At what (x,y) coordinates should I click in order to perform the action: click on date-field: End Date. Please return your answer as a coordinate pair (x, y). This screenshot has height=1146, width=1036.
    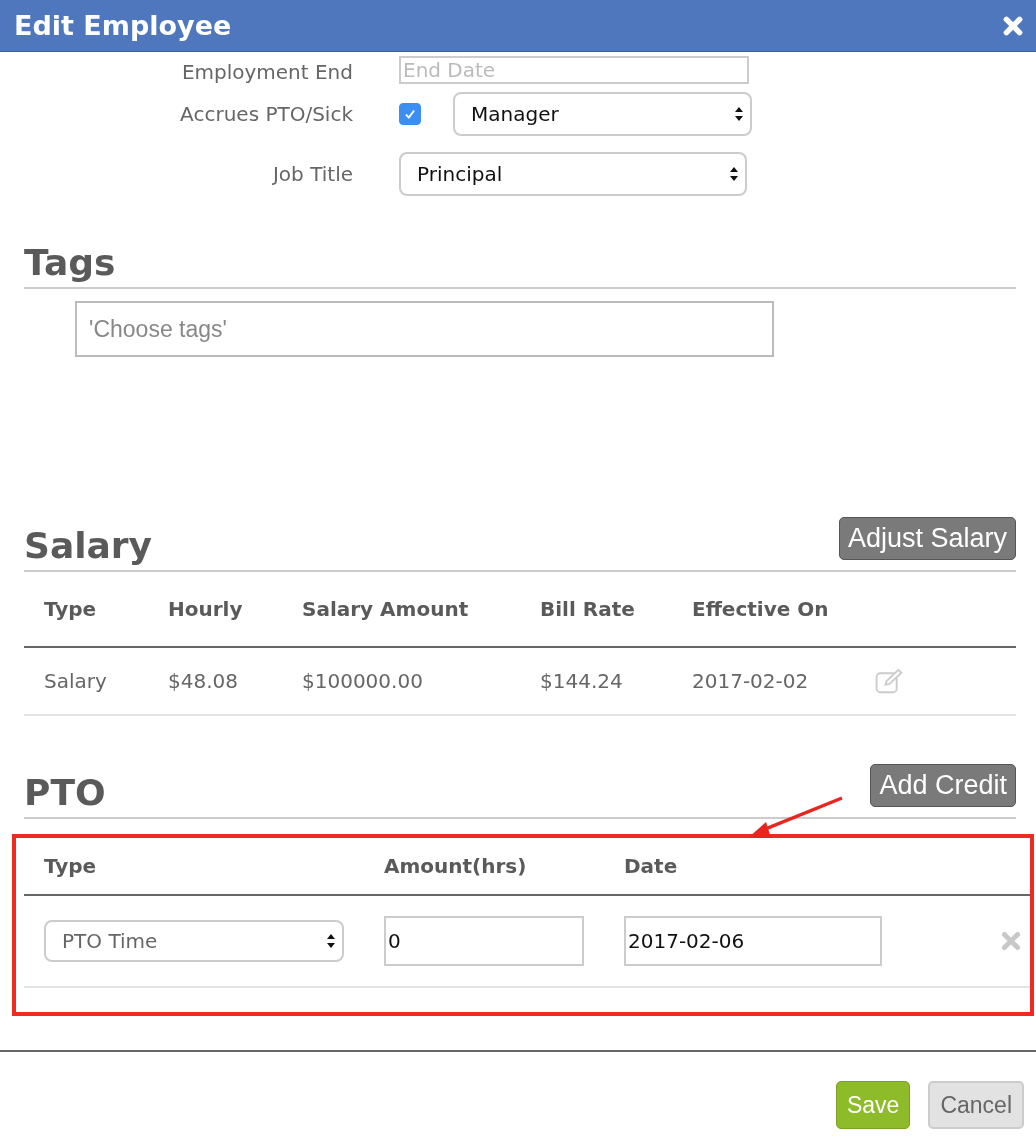
    Looking at the image, I should click on (574, 70).